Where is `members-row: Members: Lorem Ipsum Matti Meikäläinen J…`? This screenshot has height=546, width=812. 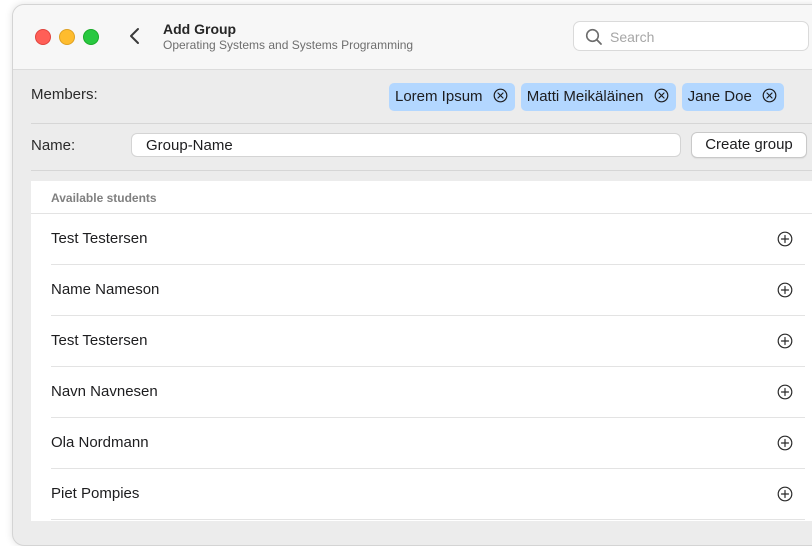 members-row: Members: Lorem Ipsum Matti Meikäläinen J… is located at coordinates (412, 96).